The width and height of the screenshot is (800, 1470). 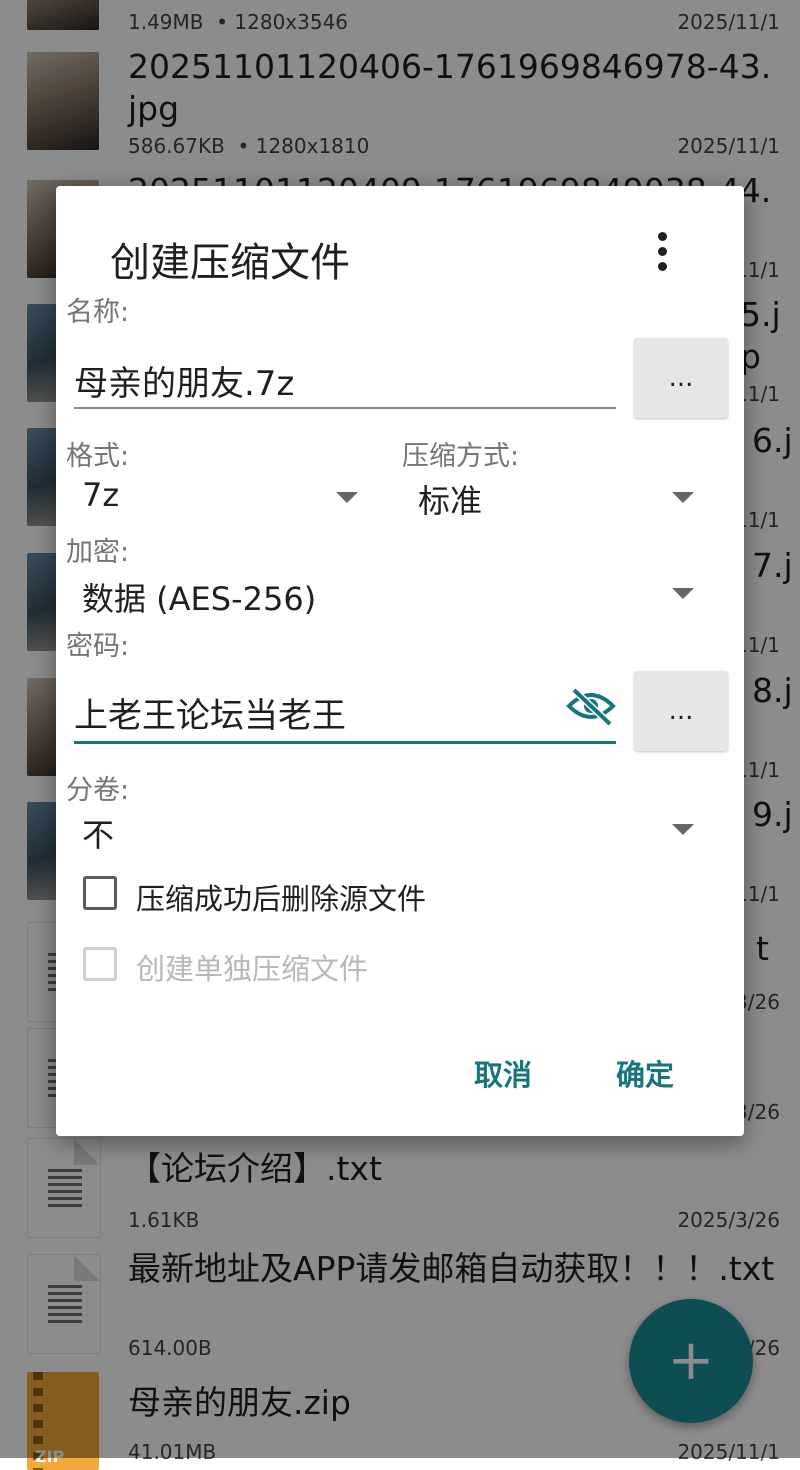 What do you see at coordinates (345, 742) in the screenshot?
I see `password-underline` at bounding box center [345, 742].